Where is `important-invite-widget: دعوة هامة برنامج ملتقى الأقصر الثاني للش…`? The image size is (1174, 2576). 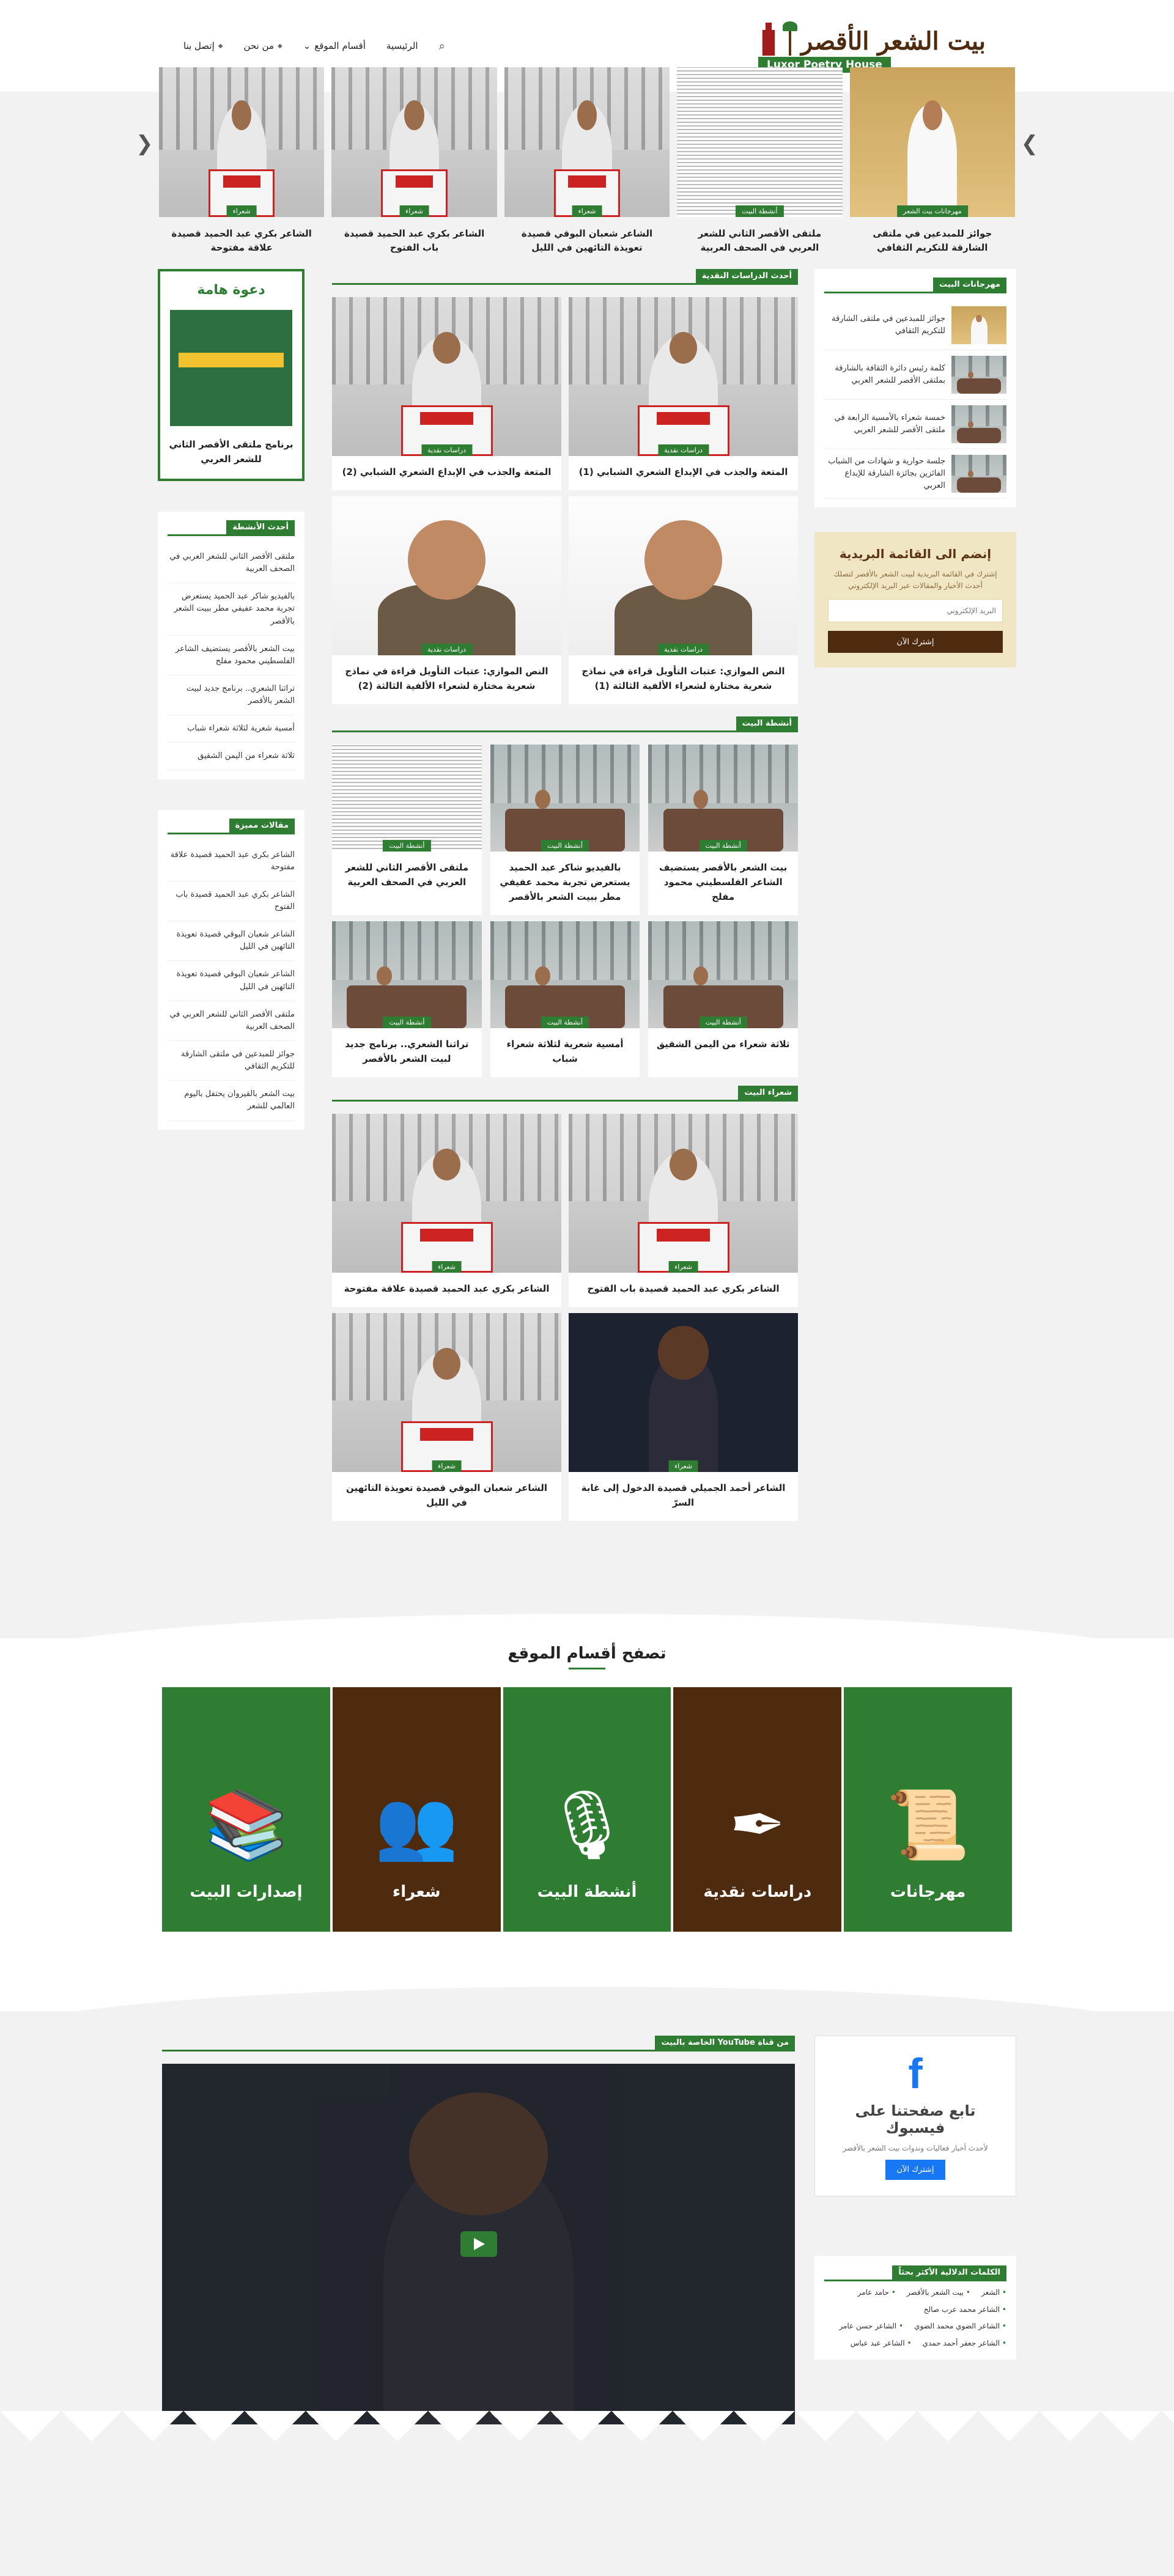
important-invite-widget: دعوة هامة برنامج ملتقى الأقصر الثاني للش… is located at coordinates (231, 375).